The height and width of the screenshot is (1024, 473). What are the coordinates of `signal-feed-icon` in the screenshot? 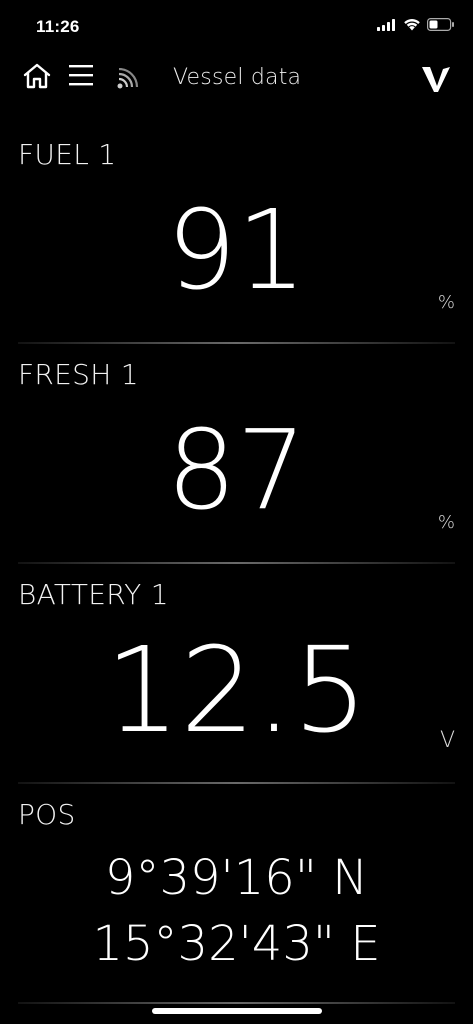 It's located at (129, 79).